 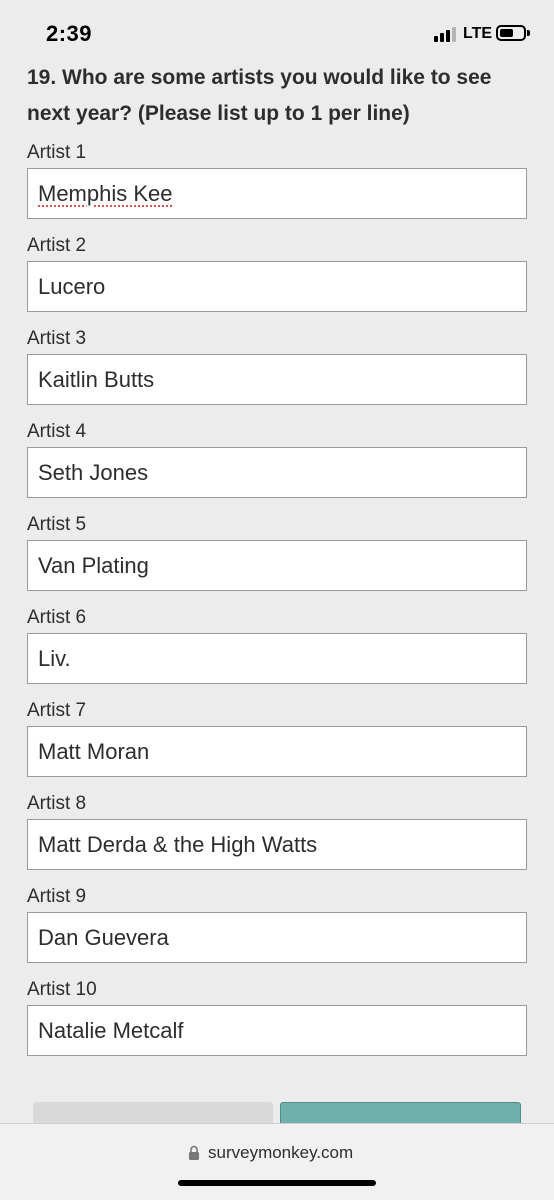 I want to click on artist-2-input: Lucero, so click(x=277, y=286).